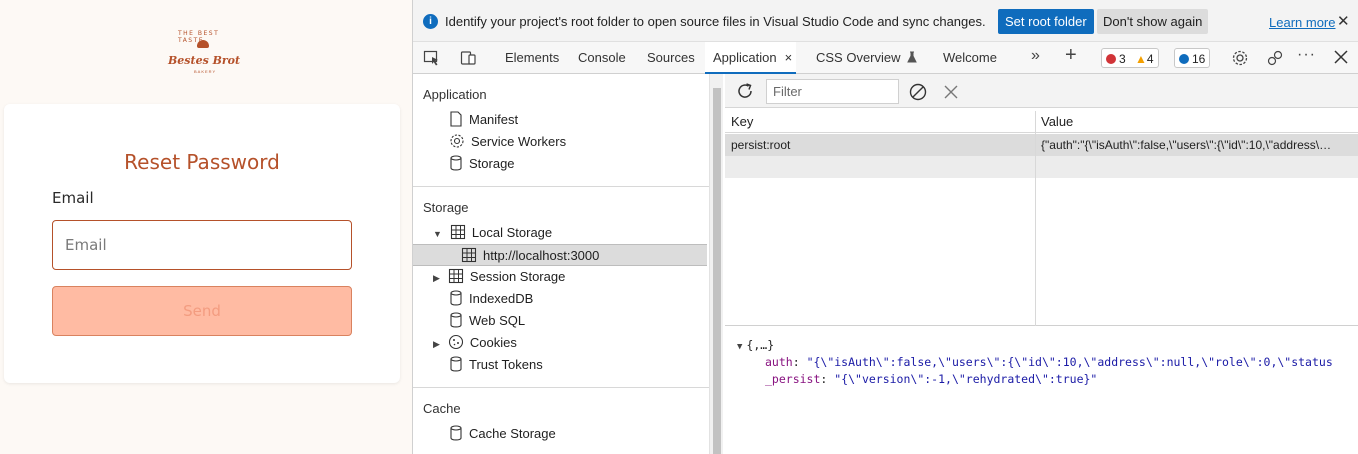 The width and height of the screenshot is (1358, 454). I want to click on tab-css-overview-label: CSS Overview, so click(858, 57).